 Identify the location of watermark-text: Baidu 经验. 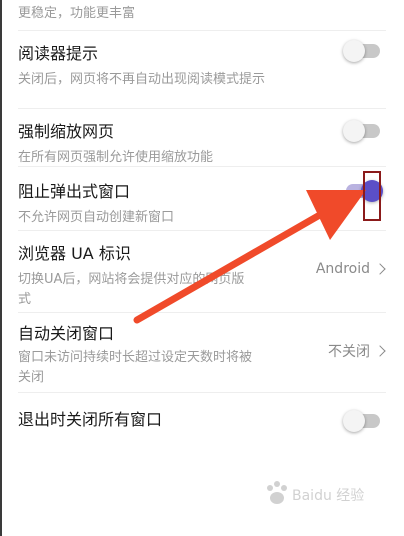
(328, 496).